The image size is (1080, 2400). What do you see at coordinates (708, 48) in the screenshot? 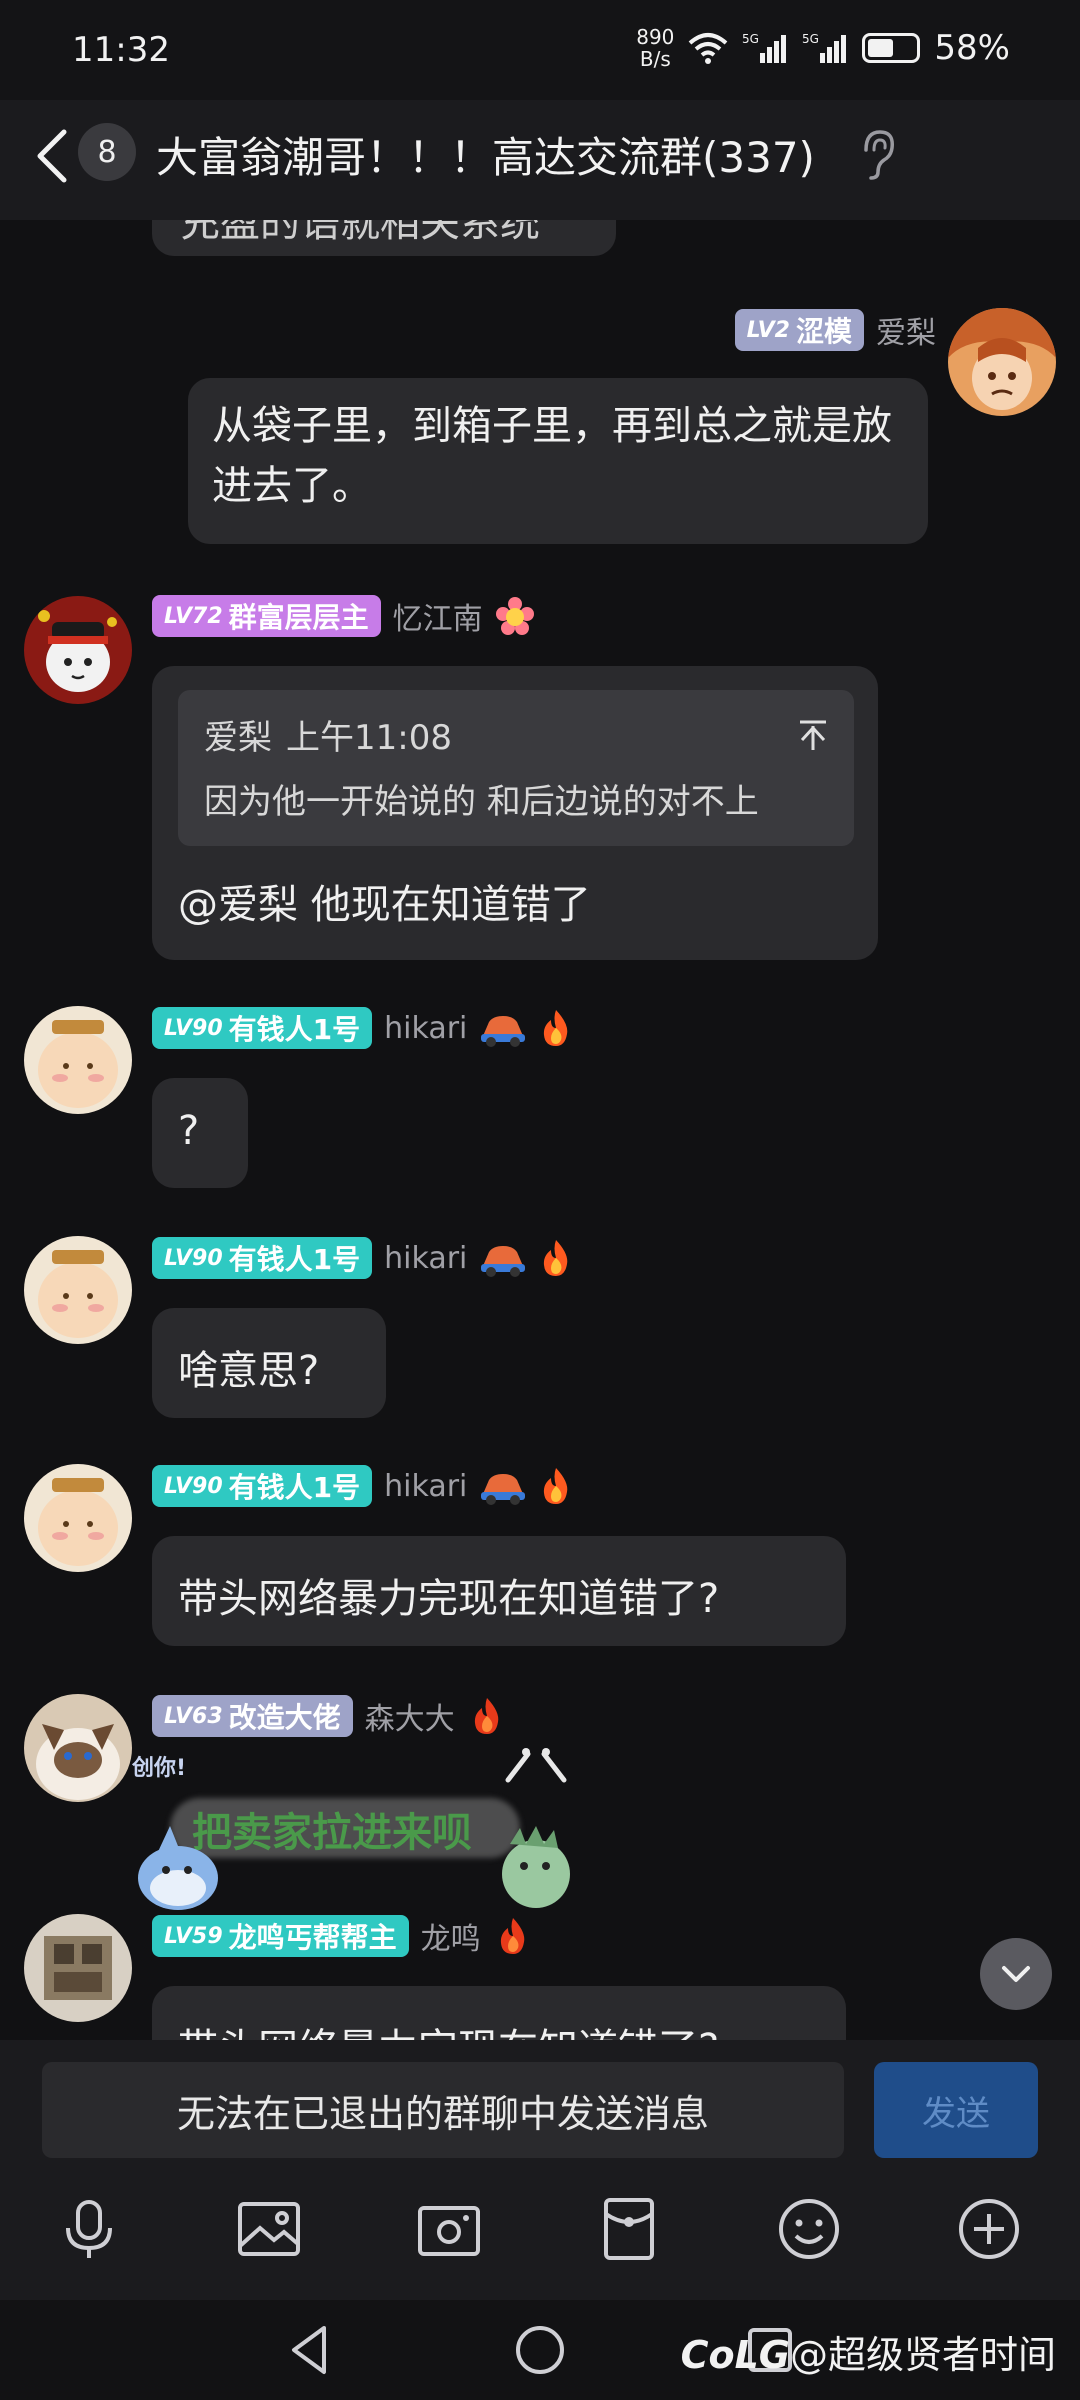
I see `wifi-icon` at bounding box center [708, 48].